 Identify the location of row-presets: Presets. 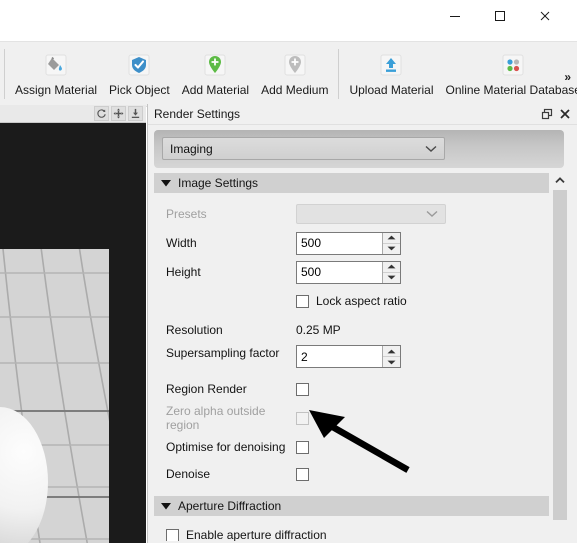
(351, 214).